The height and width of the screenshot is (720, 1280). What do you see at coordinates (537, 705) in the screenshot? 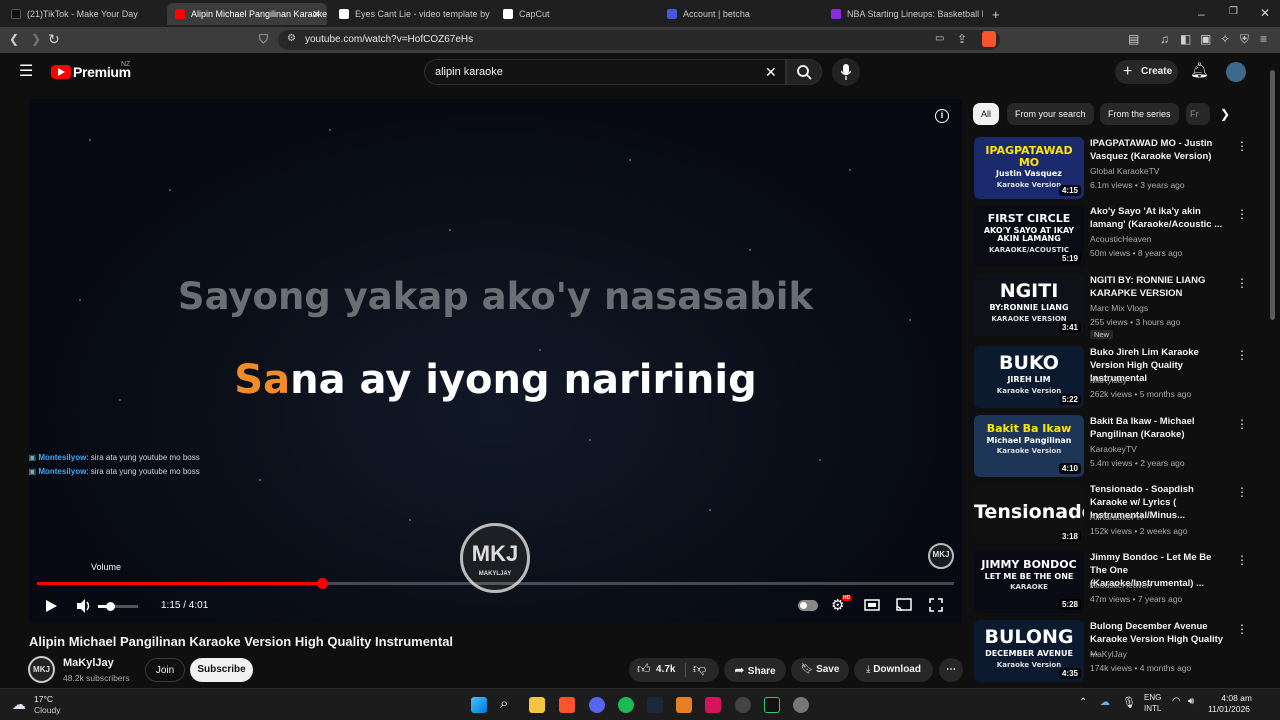
I see `file-explorer-icon` at bounding box center [537, 705].